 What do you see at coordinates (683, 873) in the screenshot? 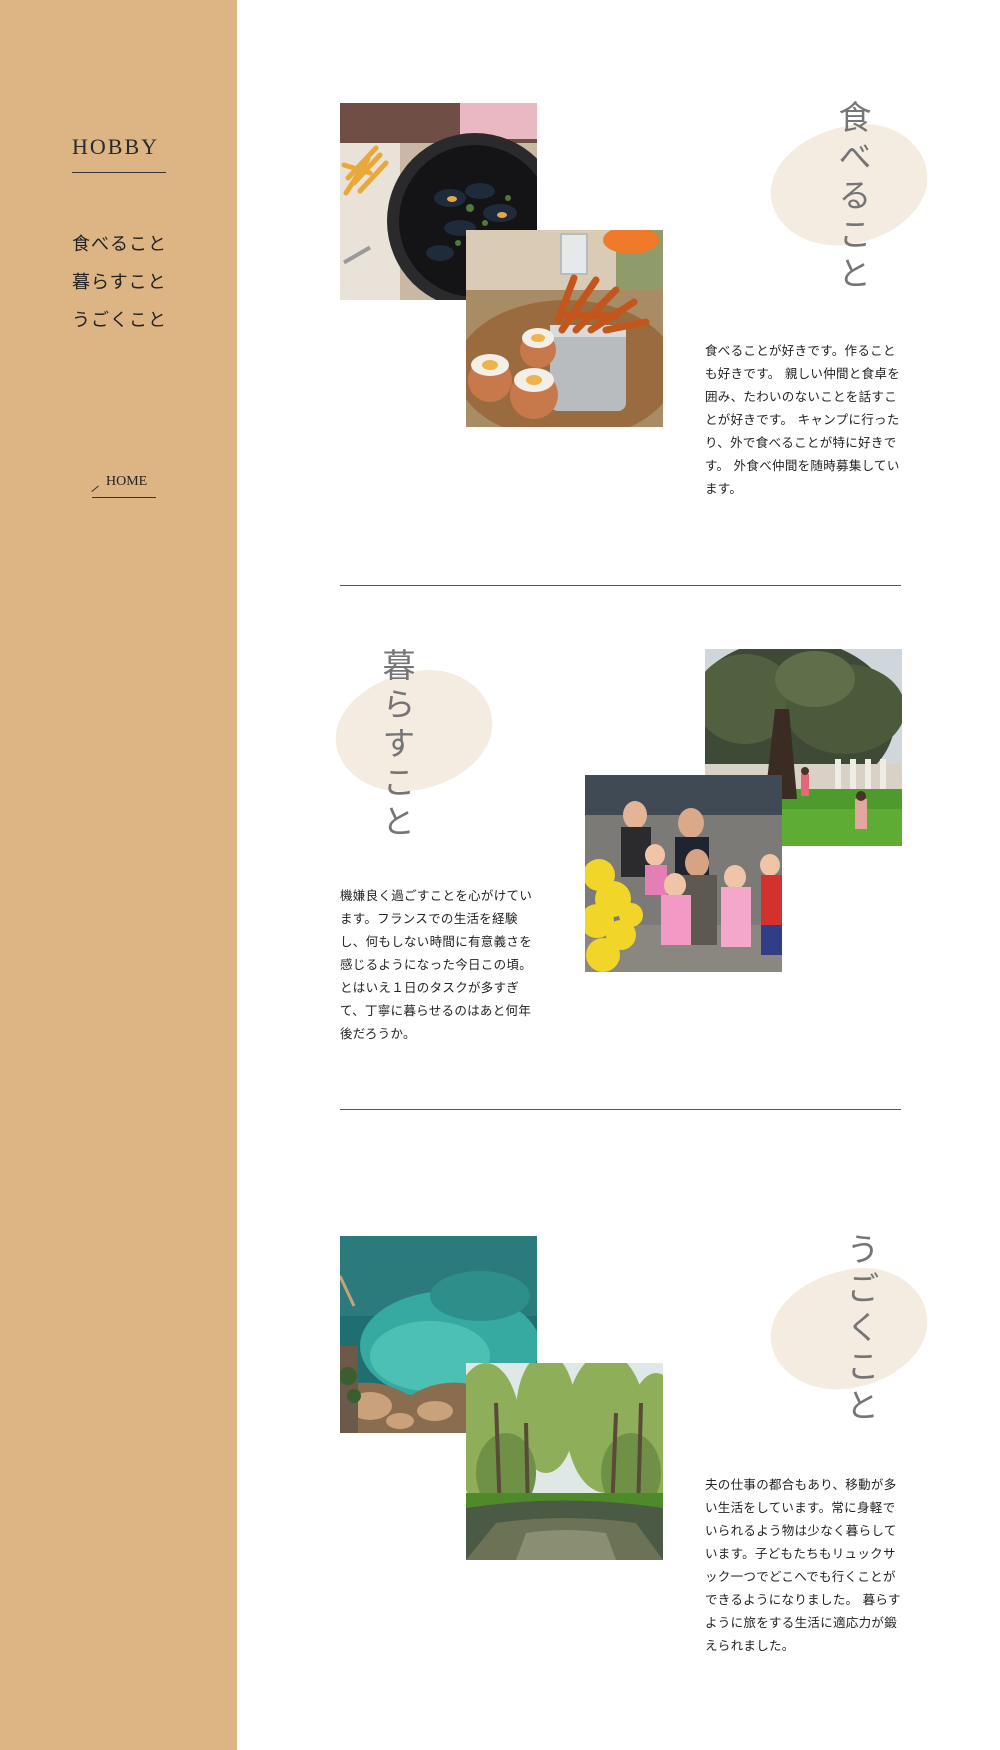
I see `family-group-photo` at bounding box center [683, 873].